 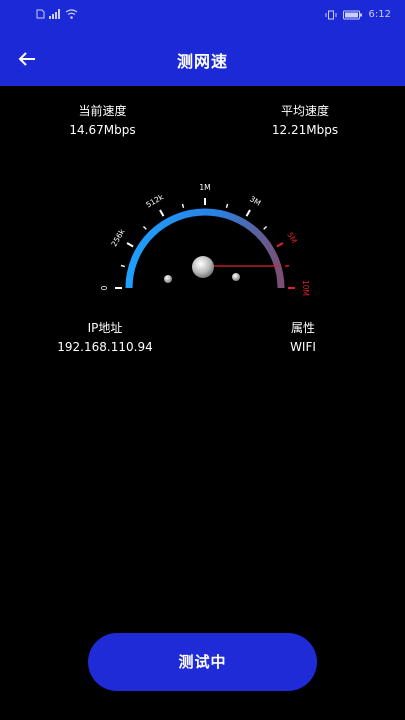 What do you see at coordinates (203, 267) in the screenshot?
I see `gauge-center-knob` at bounding box center [203, 267].